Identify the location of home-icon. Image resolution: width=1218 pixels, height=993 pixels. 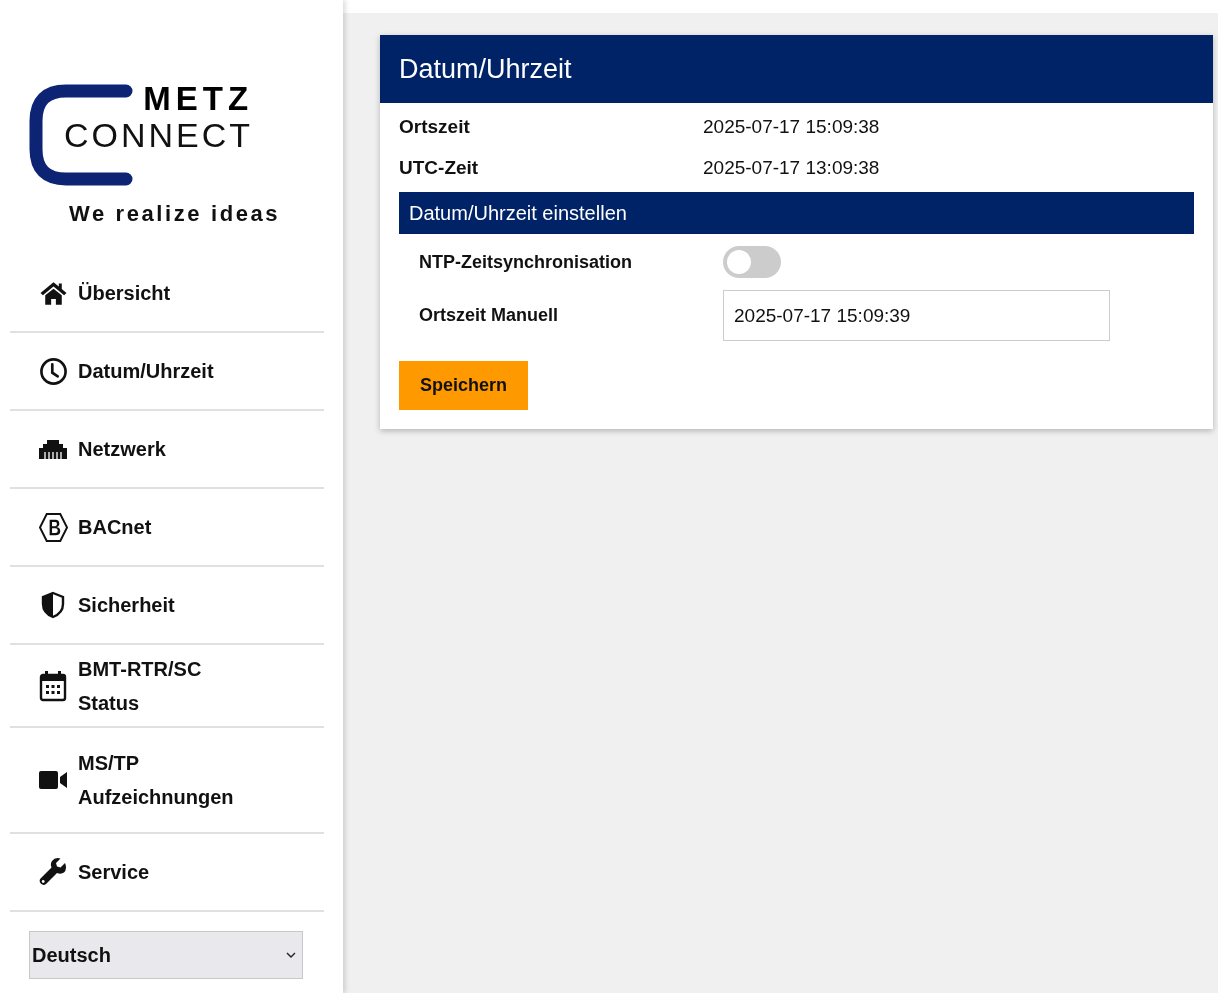
(53, 293).